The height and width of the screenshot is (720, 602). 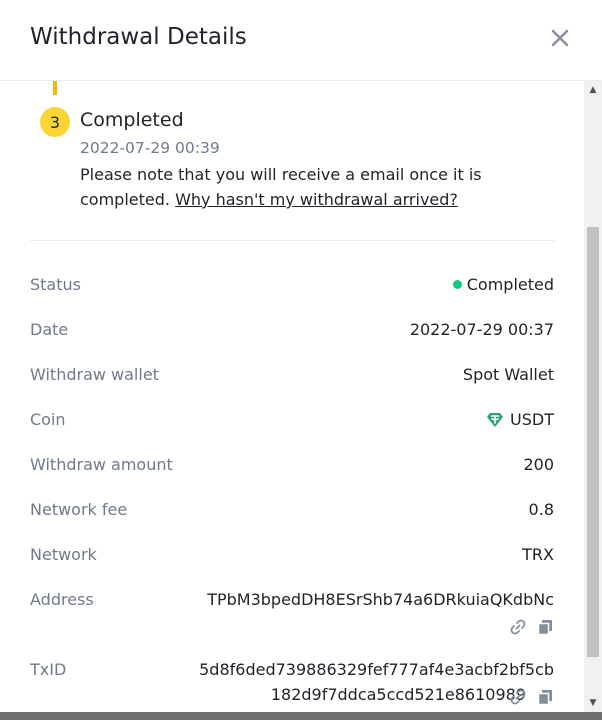 What do you see at coordinates (94, 374) in the screenshot?
I see `wallet-label: Withdraw wallet` at bounding box center [94, 374].